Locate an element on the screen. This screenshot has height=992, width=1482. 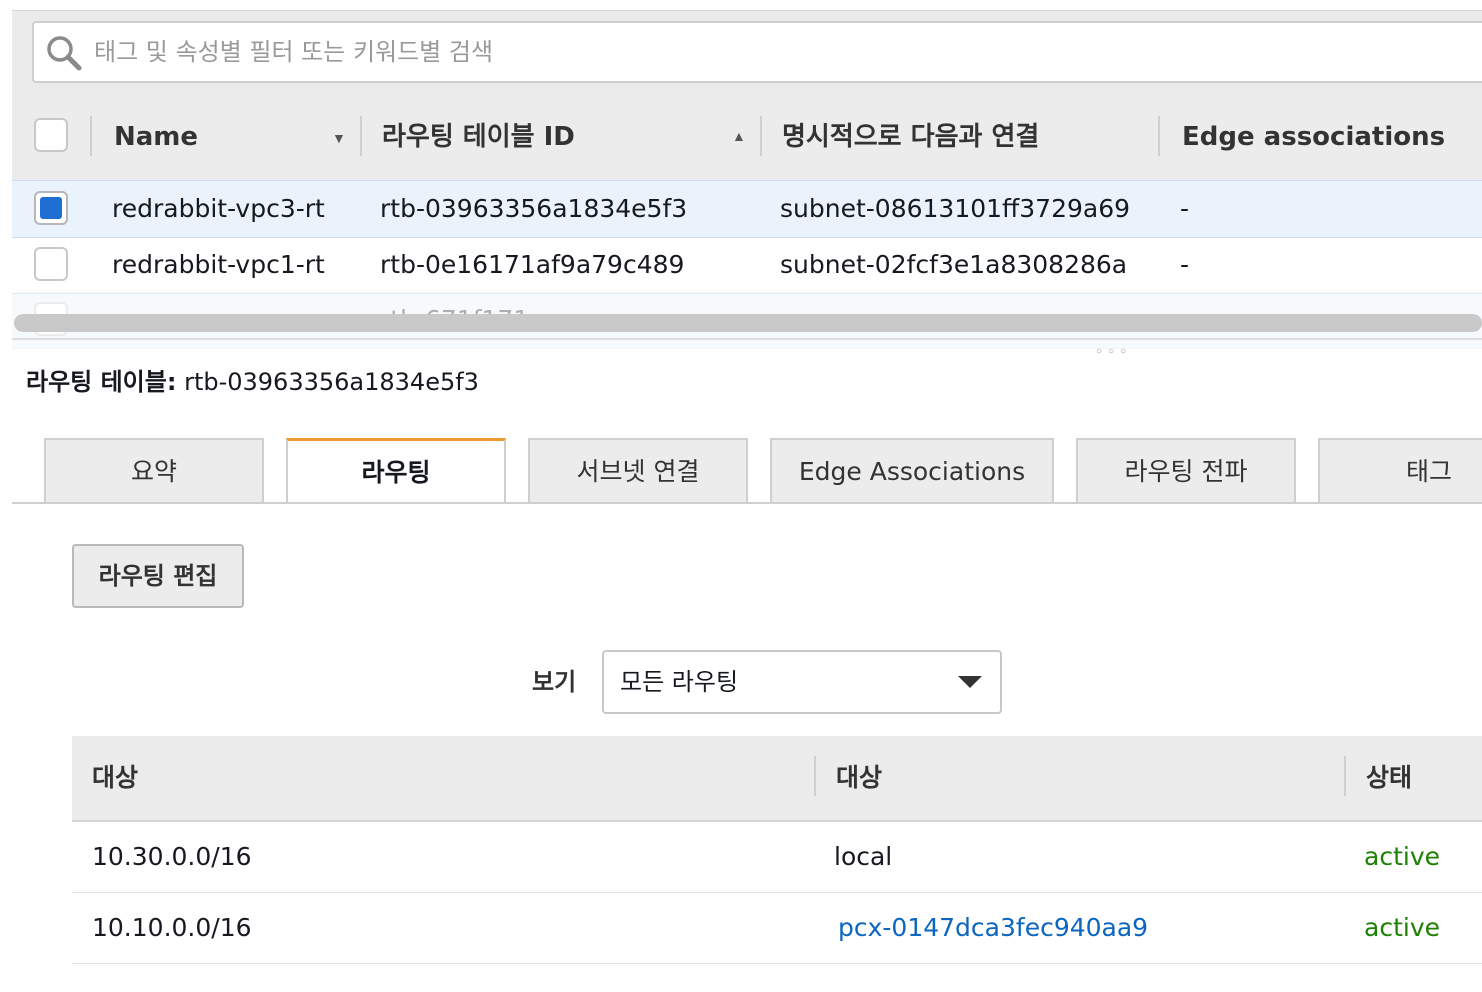
search-icon is located at coordinates (64, 53).